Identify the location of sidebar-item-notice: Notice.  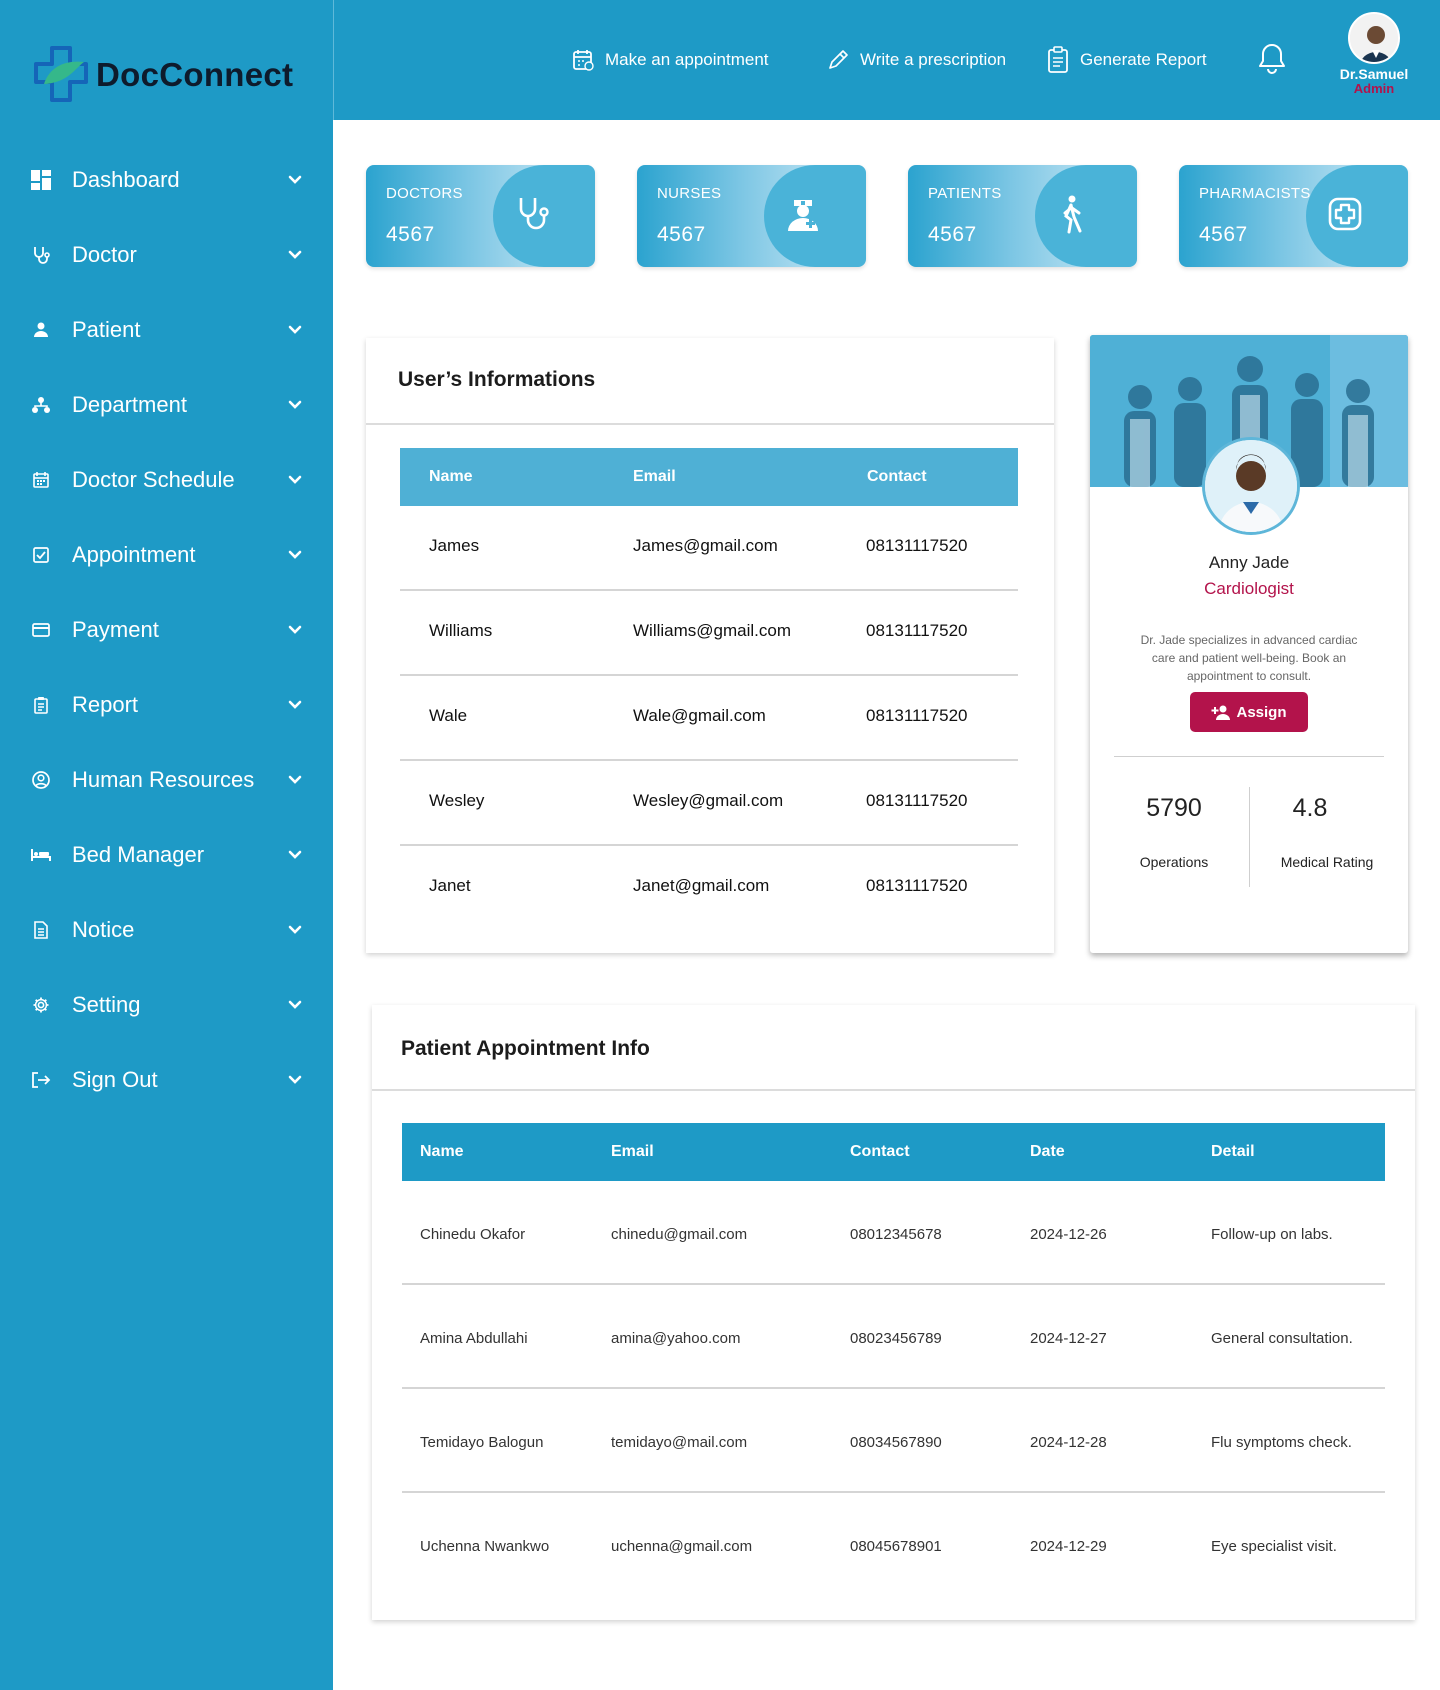
(166, 929).